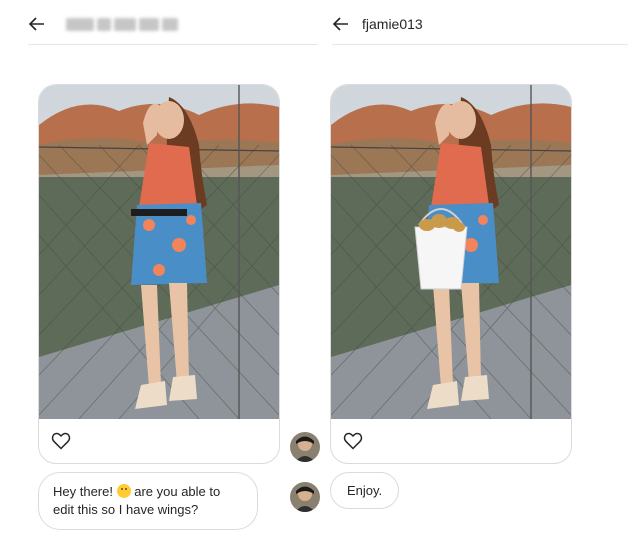 The height and width of the screenshot is (548, 636). What do you see at coordinates (123, 491) in the screenshot?
I see `smiling-face-emoji-icon` at bounding box center [123, 491].